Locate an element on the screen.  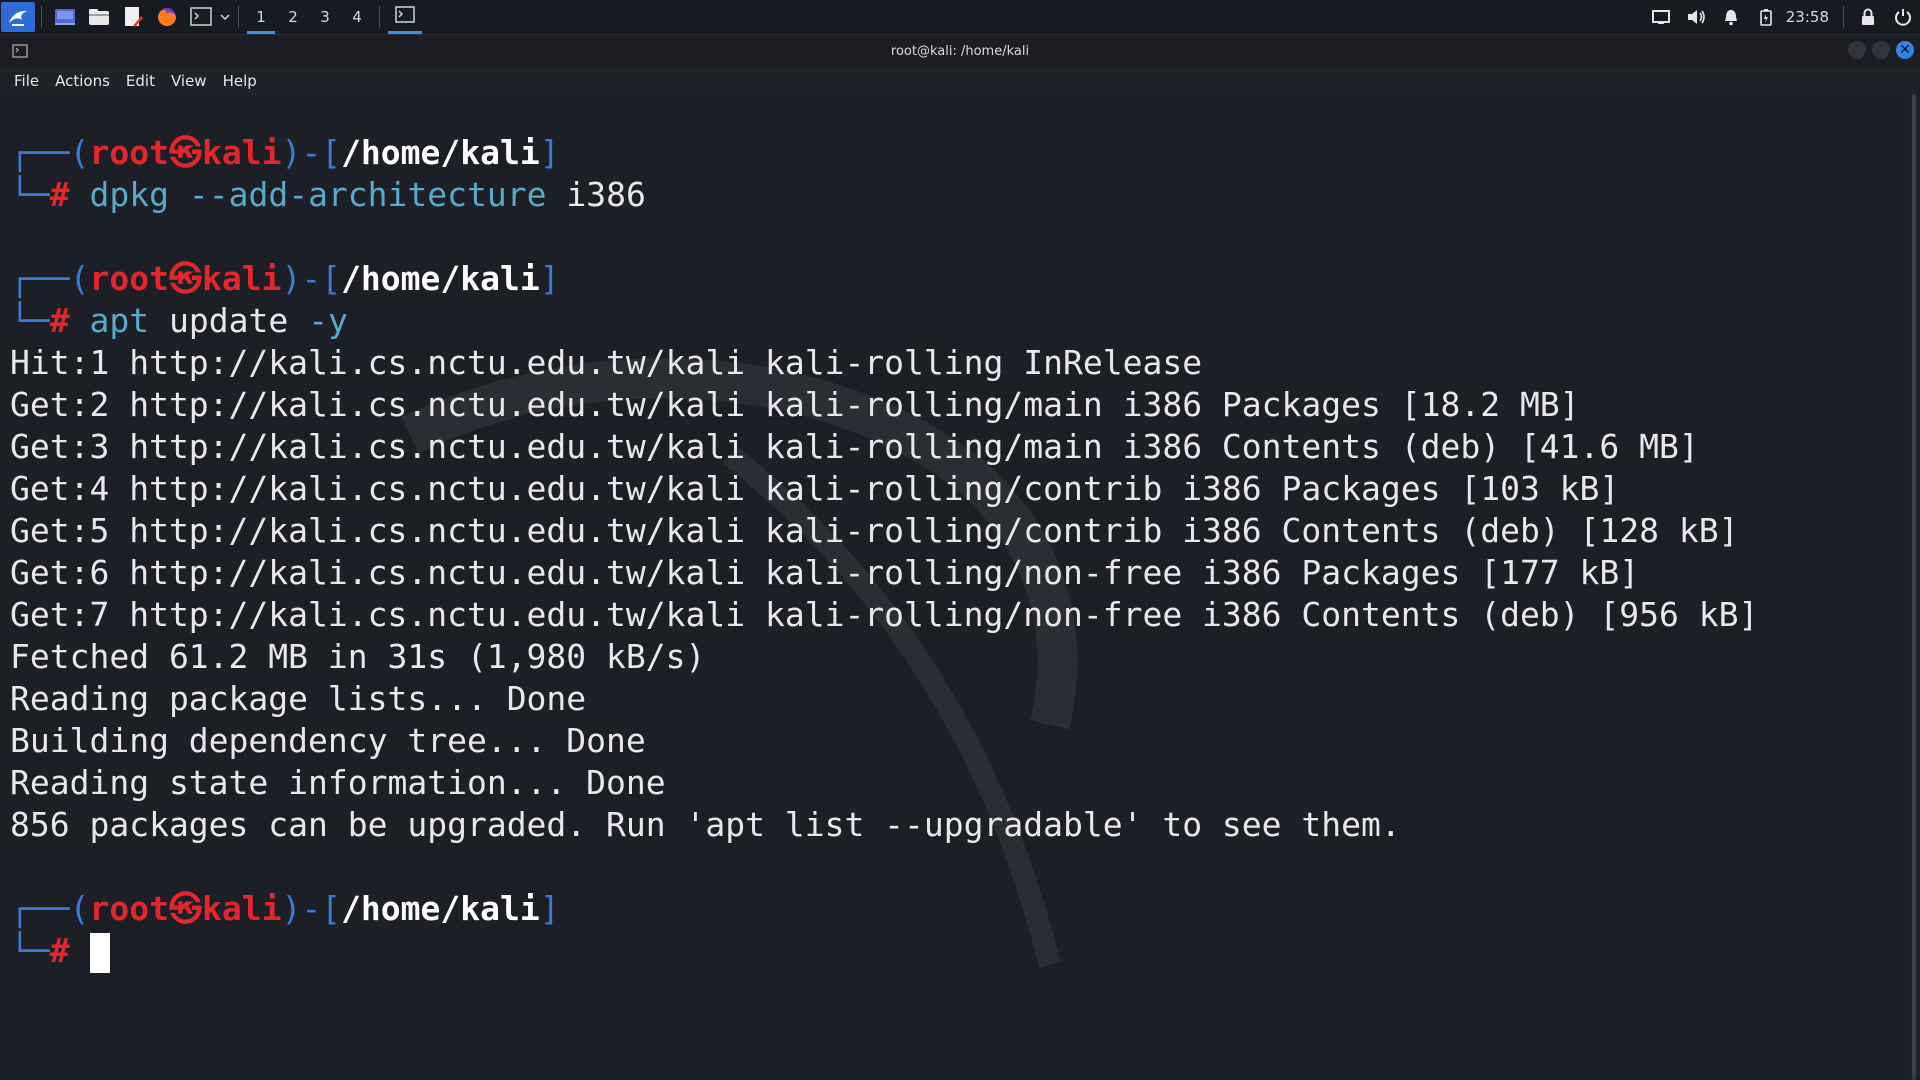
output-line: Fetched 61.2 MB in 31s (1,980 kB/s) is located at coordinates (358, 656).